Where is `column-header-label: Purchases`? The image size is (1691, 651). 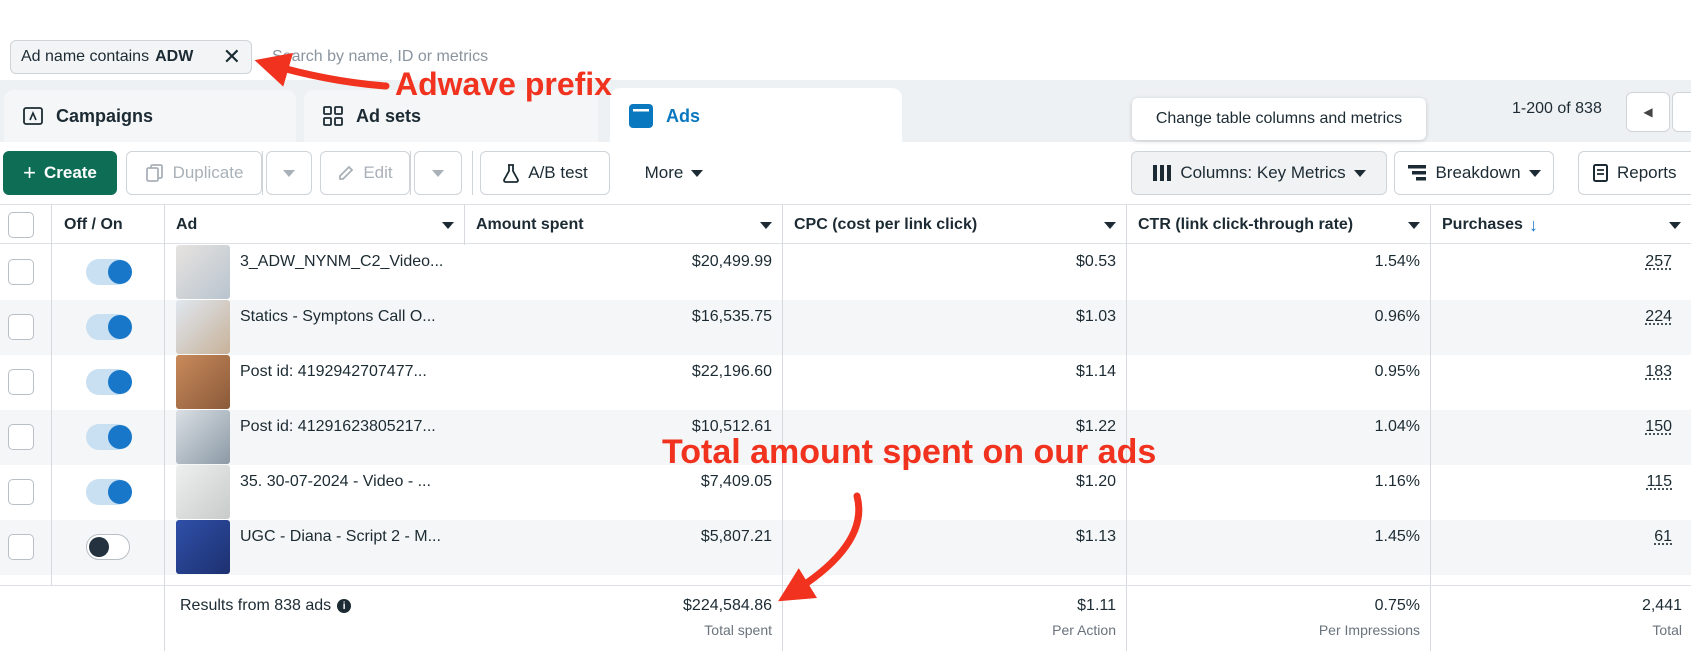 column-header-label: Purchases is located at coordinates (1482, 225).